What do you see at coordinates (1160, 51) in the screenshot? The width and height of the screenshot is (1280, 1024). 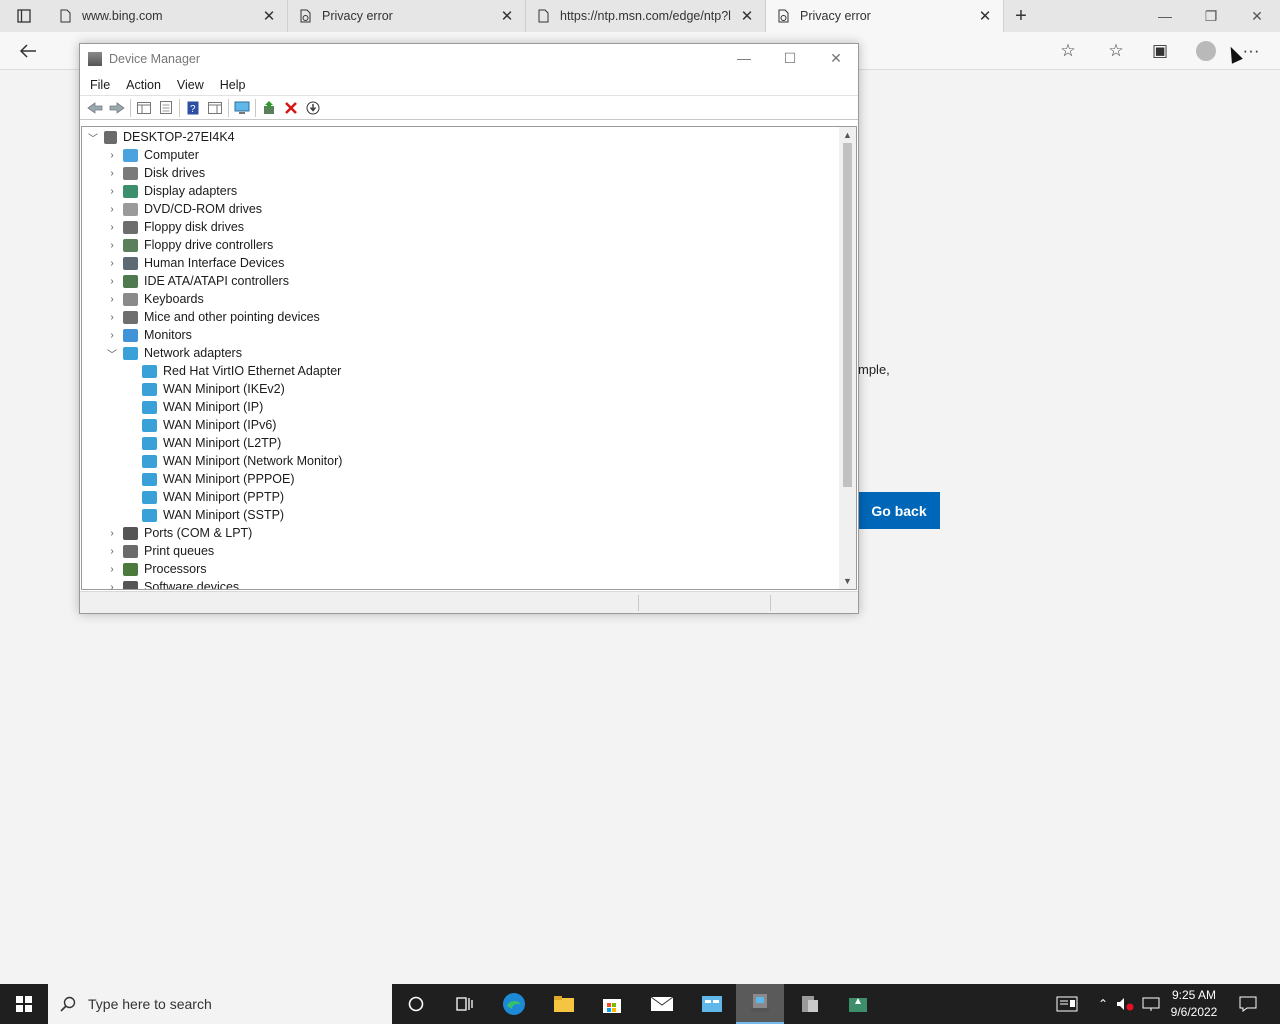 I see `collections-icon: ▣` at bounding box center [1160, 51].